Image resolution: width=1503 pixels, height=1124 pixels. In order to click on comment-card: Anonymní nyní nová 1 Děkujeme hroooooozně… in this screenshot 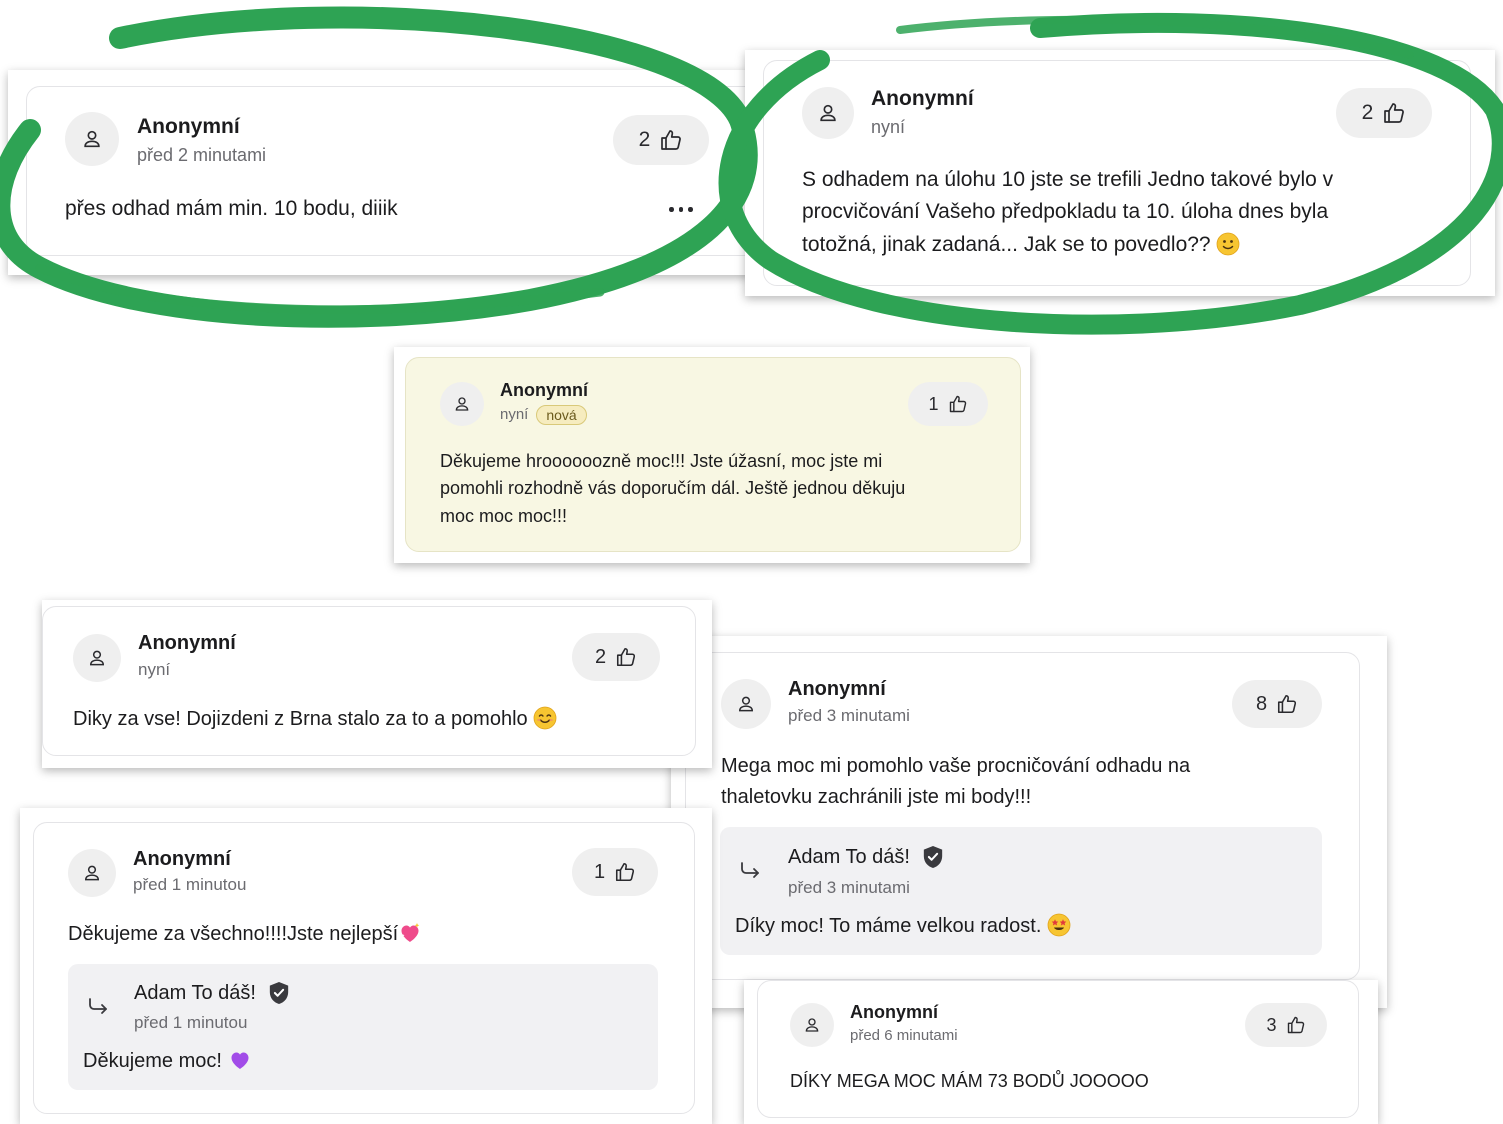, I will do `click(713, 454)`.